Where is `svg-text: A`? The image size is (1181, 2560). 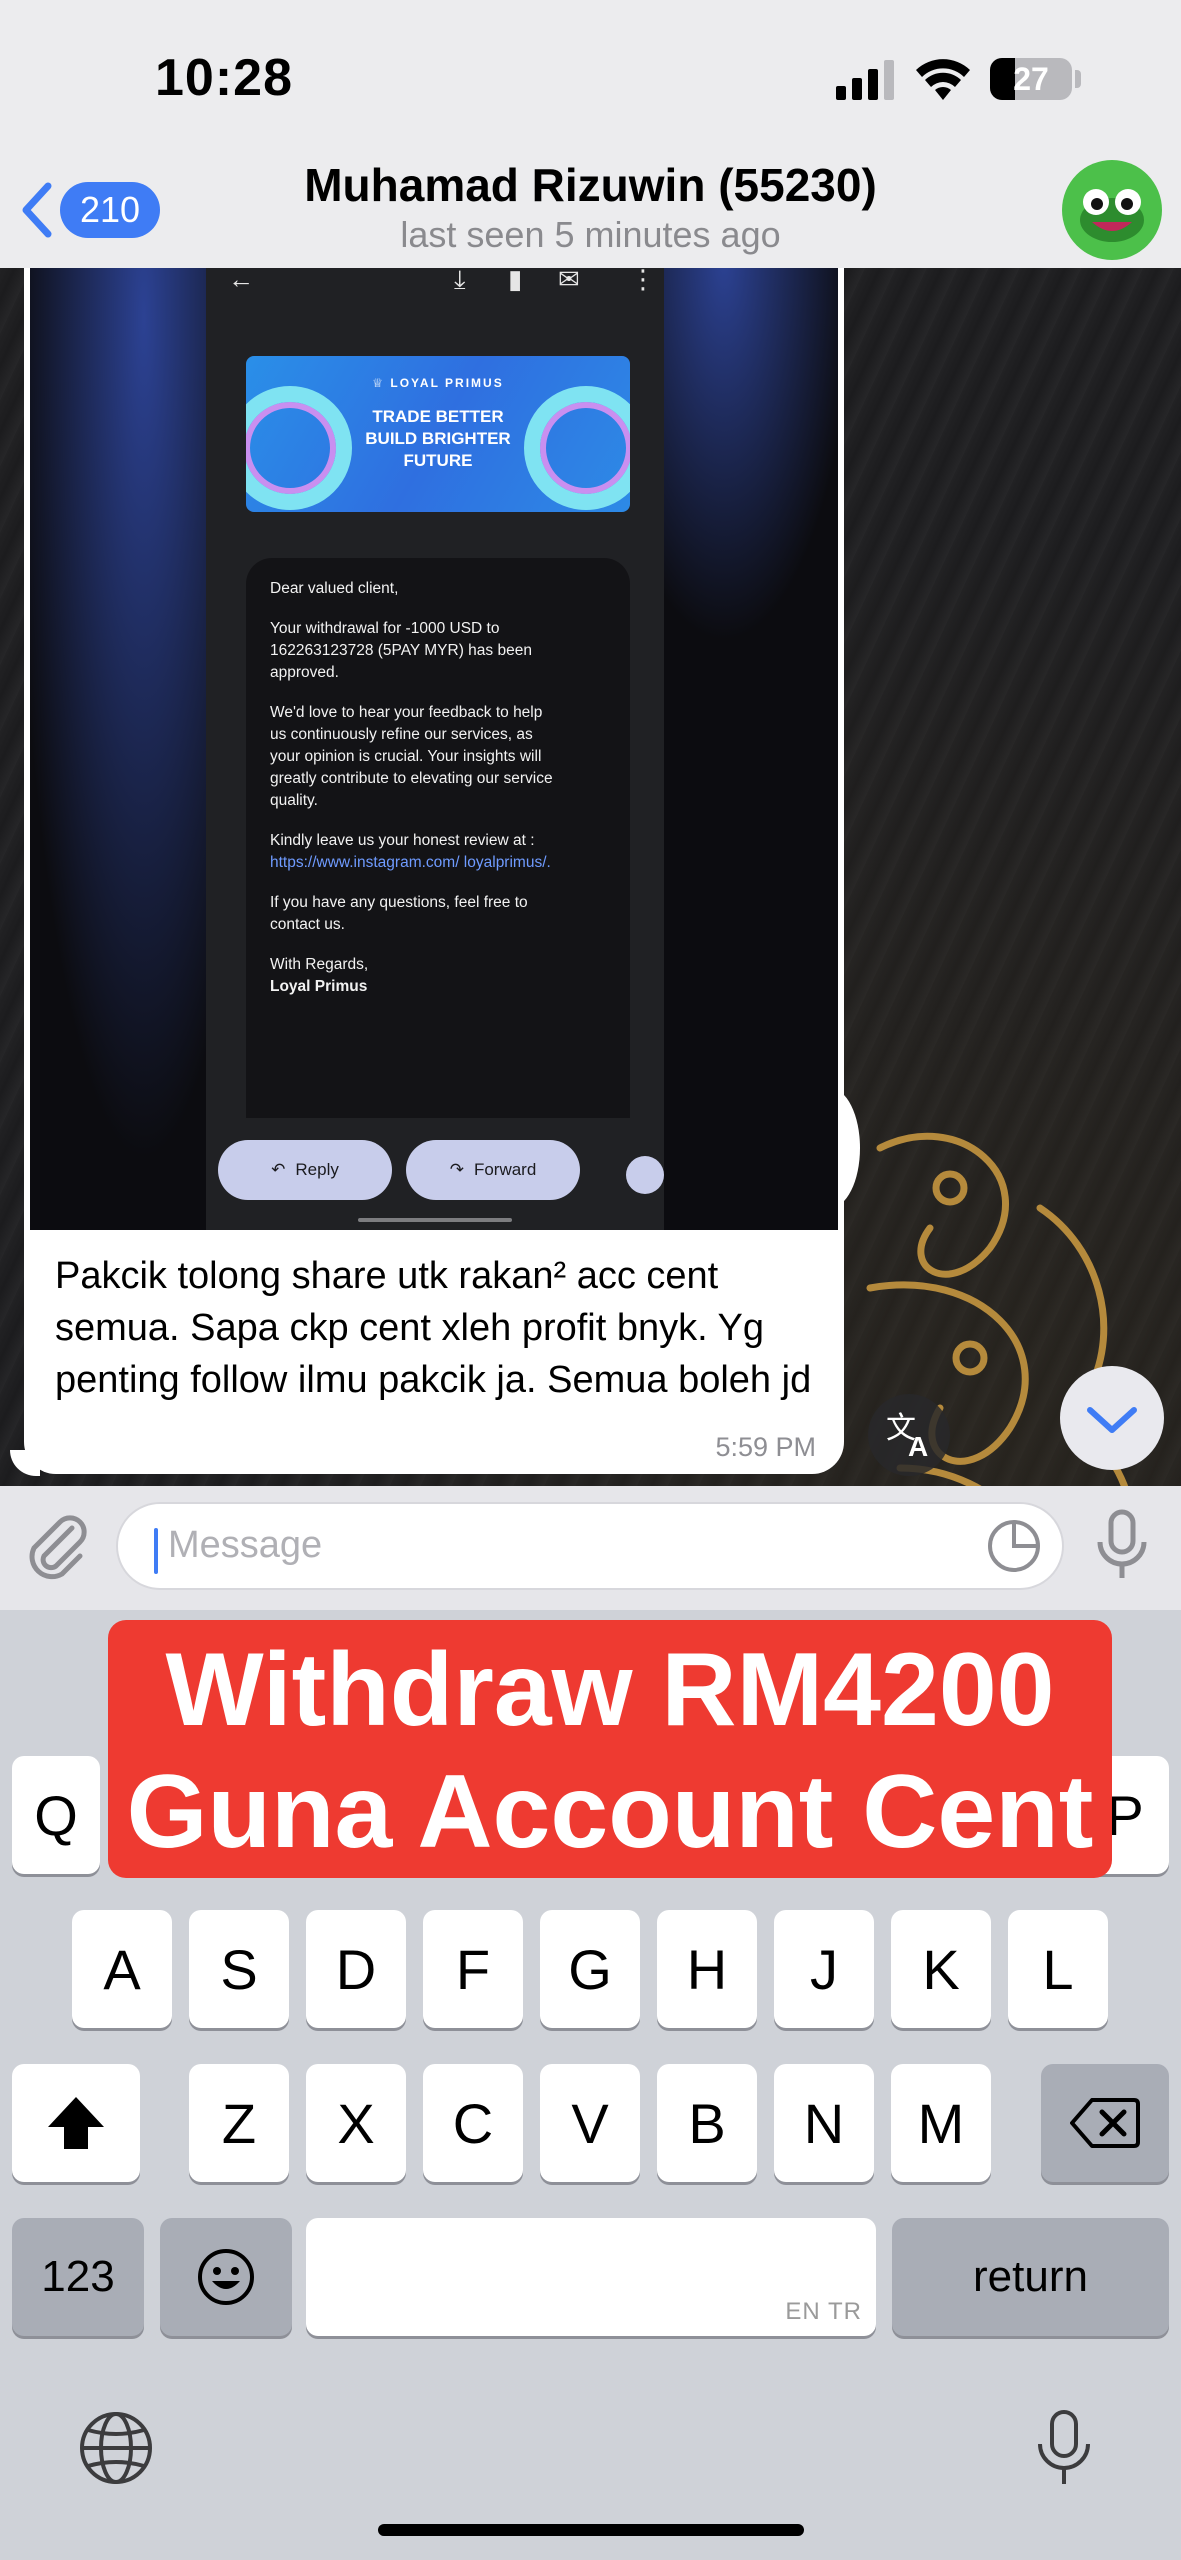 svg-text: A is located at coordinates (918, 1446).